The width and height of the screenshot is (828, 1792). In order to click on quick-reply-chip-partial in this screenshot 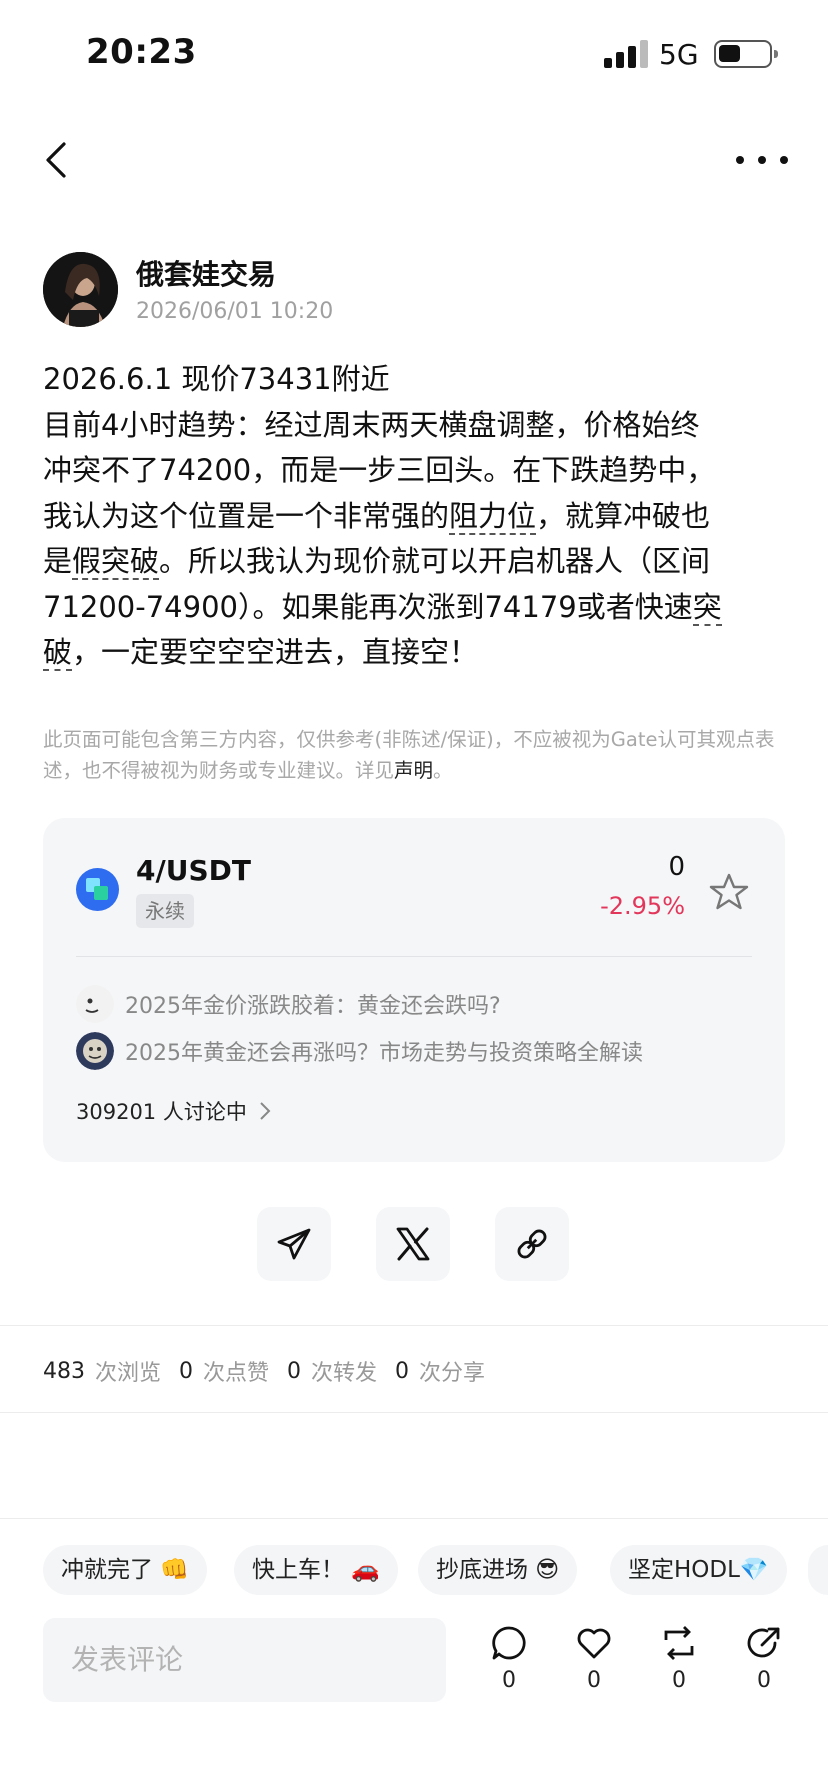, I will do `click(818, 1570)`.